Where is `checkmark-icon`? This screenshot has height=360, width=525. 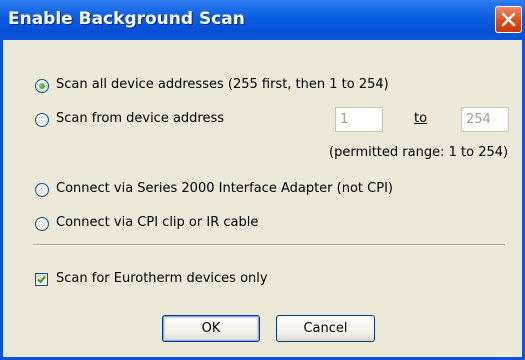
checkmark-icon is located at coordinates (41, 279).